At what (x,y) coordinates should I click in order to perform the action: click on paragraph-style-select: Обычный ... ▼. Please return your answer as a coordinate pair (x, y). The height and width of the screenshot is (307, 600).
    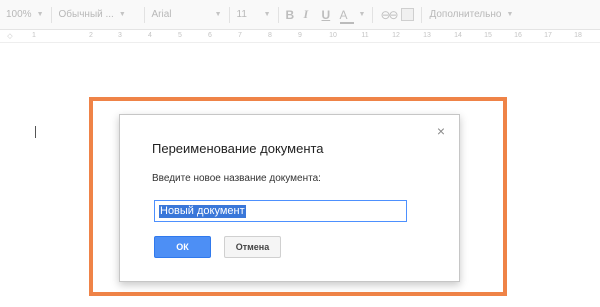
    Looking at the image, I should click on (98, 15).